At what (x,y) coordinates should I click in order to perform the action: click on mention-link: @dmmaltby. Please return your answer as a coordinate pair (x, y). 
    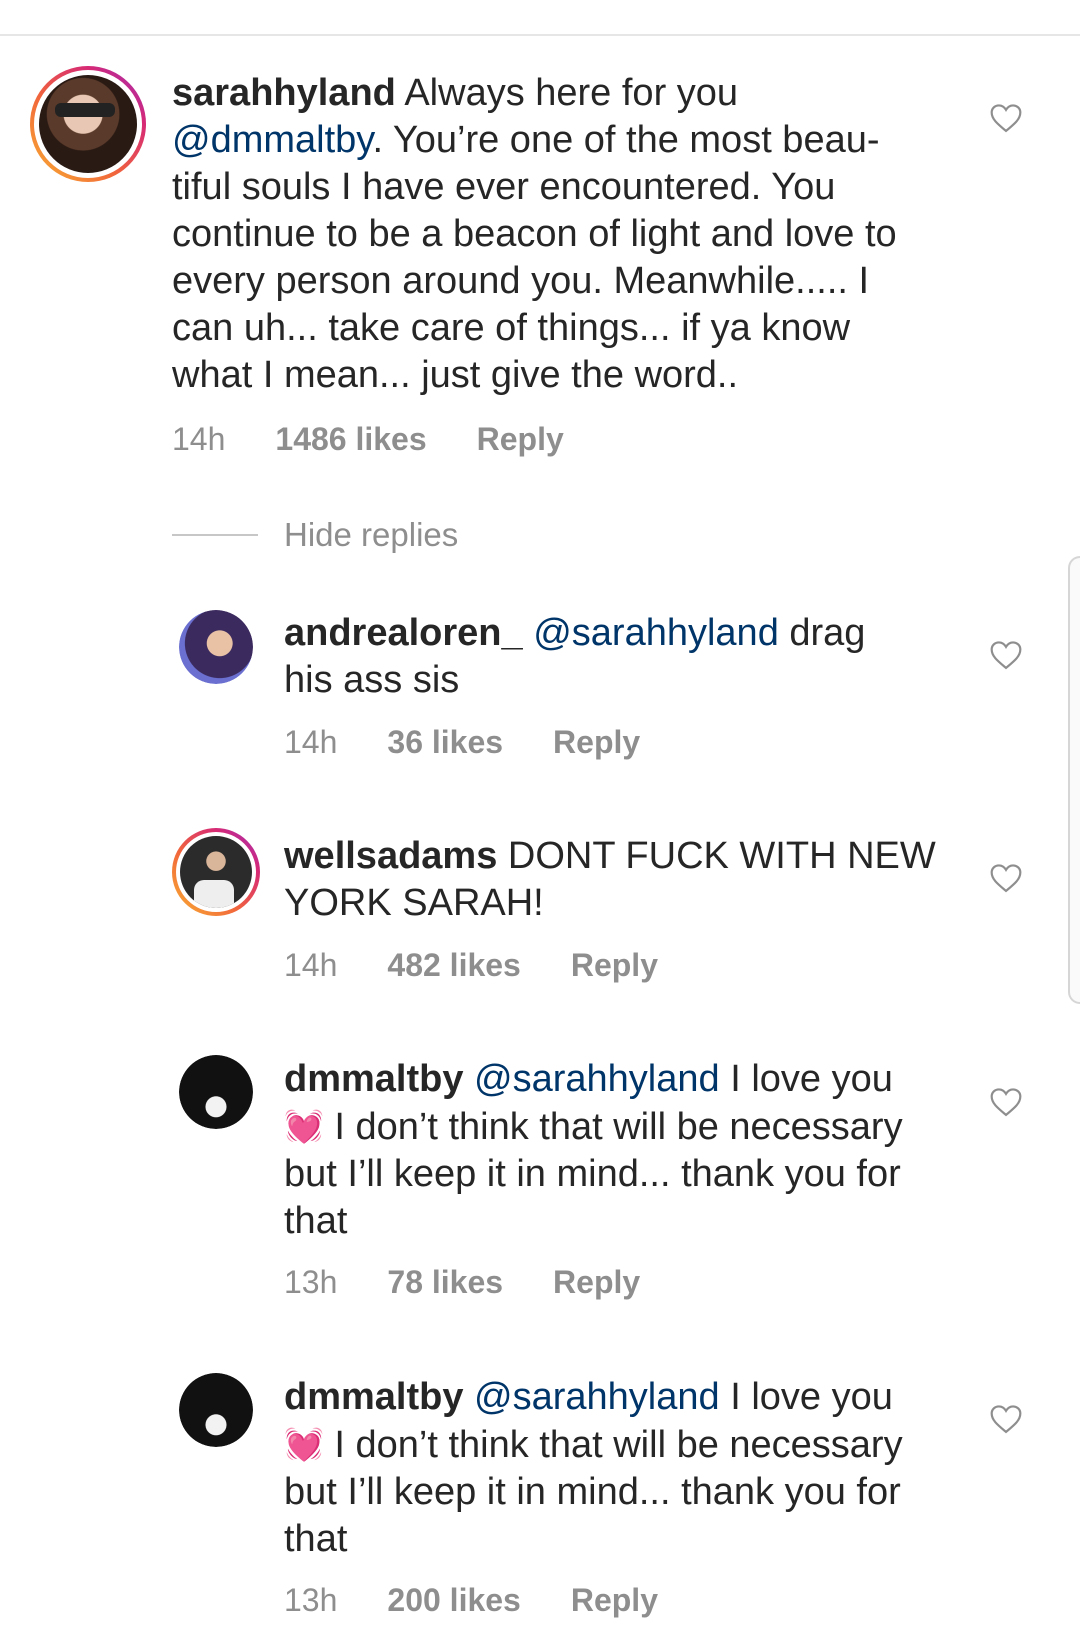
    Looking at the image, I should click on (272, 140).